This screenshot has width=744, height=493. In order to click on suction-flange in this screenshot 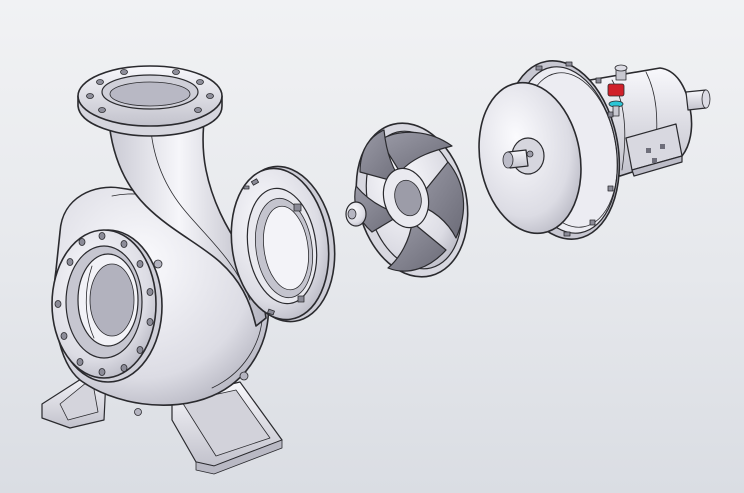, I will do `click(107, 306)`.